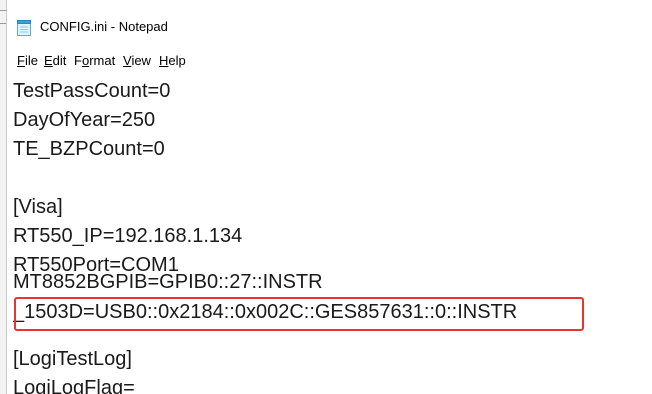 The height and width of the screenshot is (394, 652). I want to click on background-window-notch, so click(3, 17).